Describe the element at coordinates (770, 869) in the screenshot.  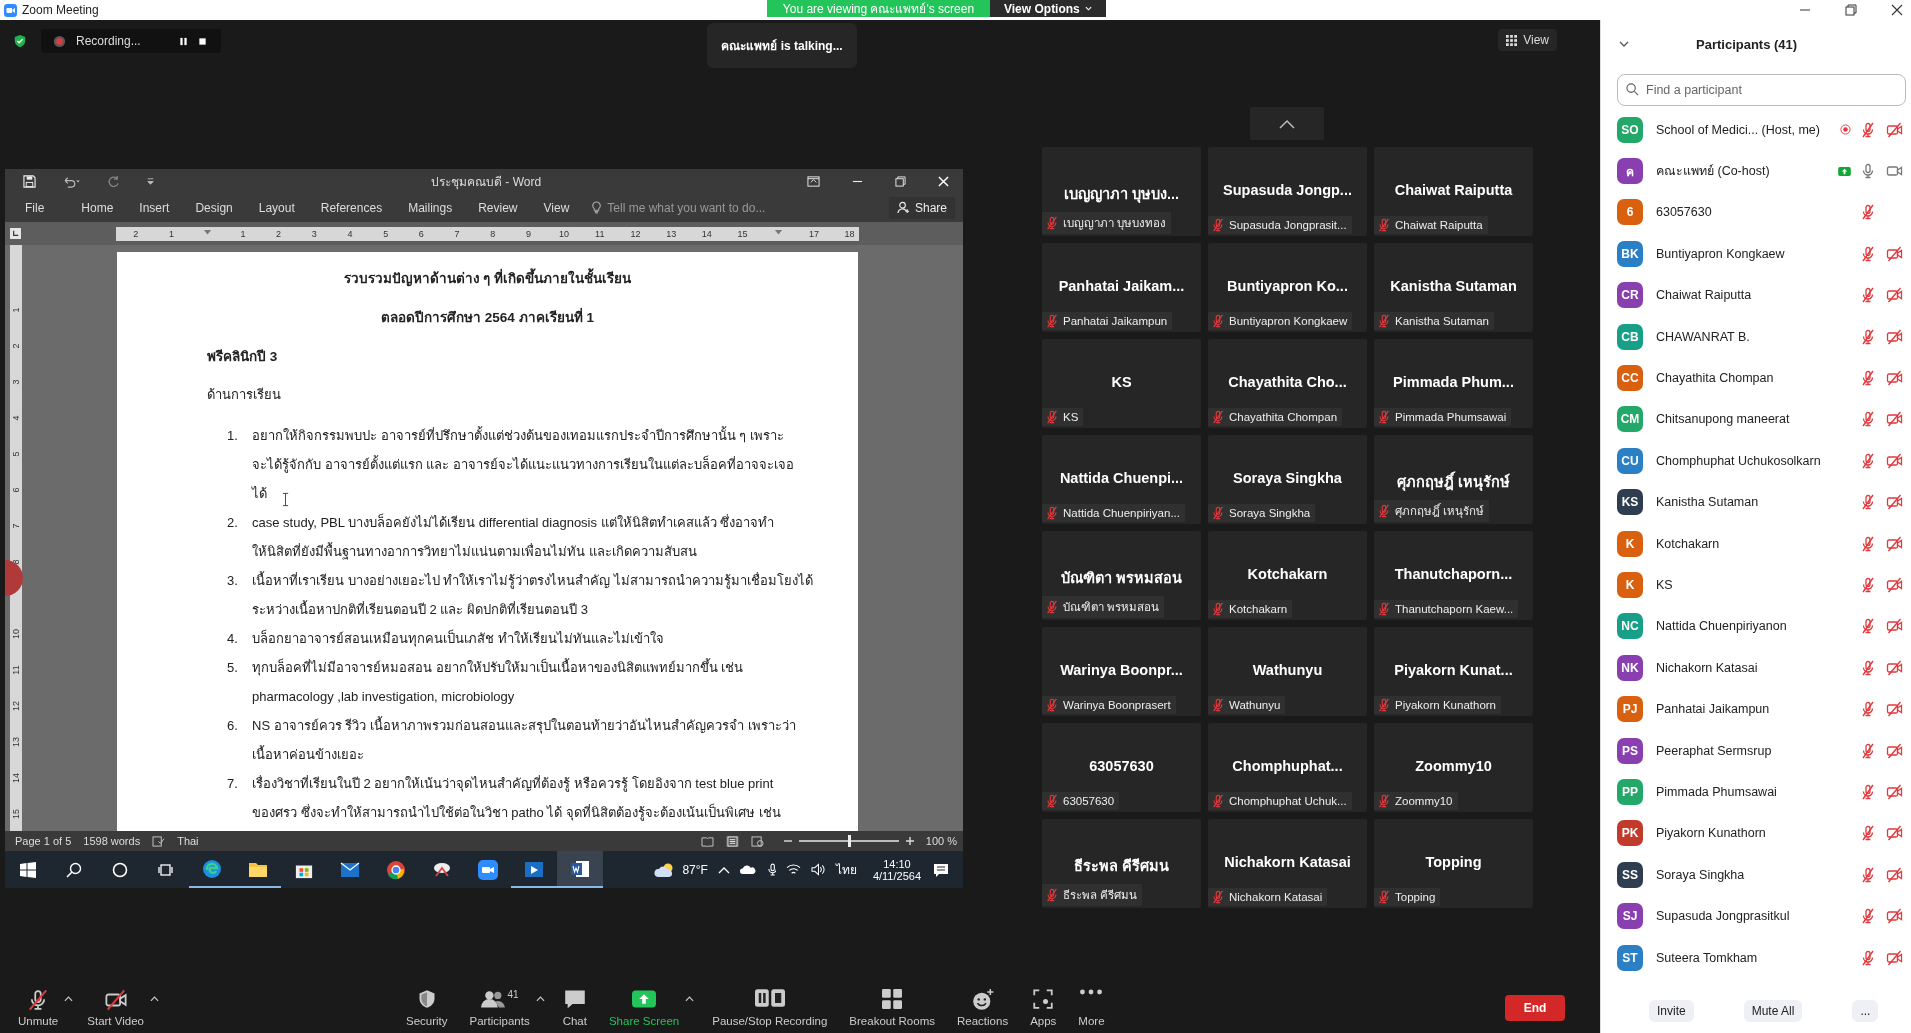
I see `microphone-icon` at that location.